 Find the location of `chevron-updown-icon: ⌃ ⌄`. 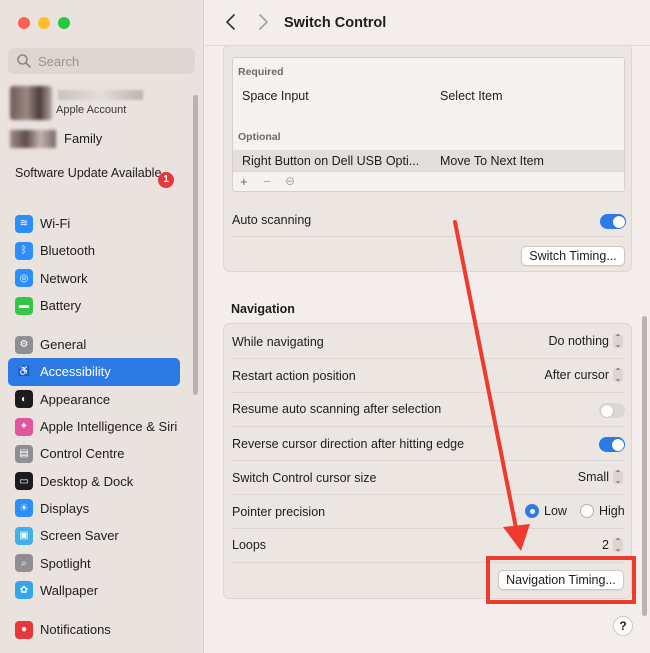

chevron-updown-icon: ⌃ ⌄ is located at coordinates (618, 477).